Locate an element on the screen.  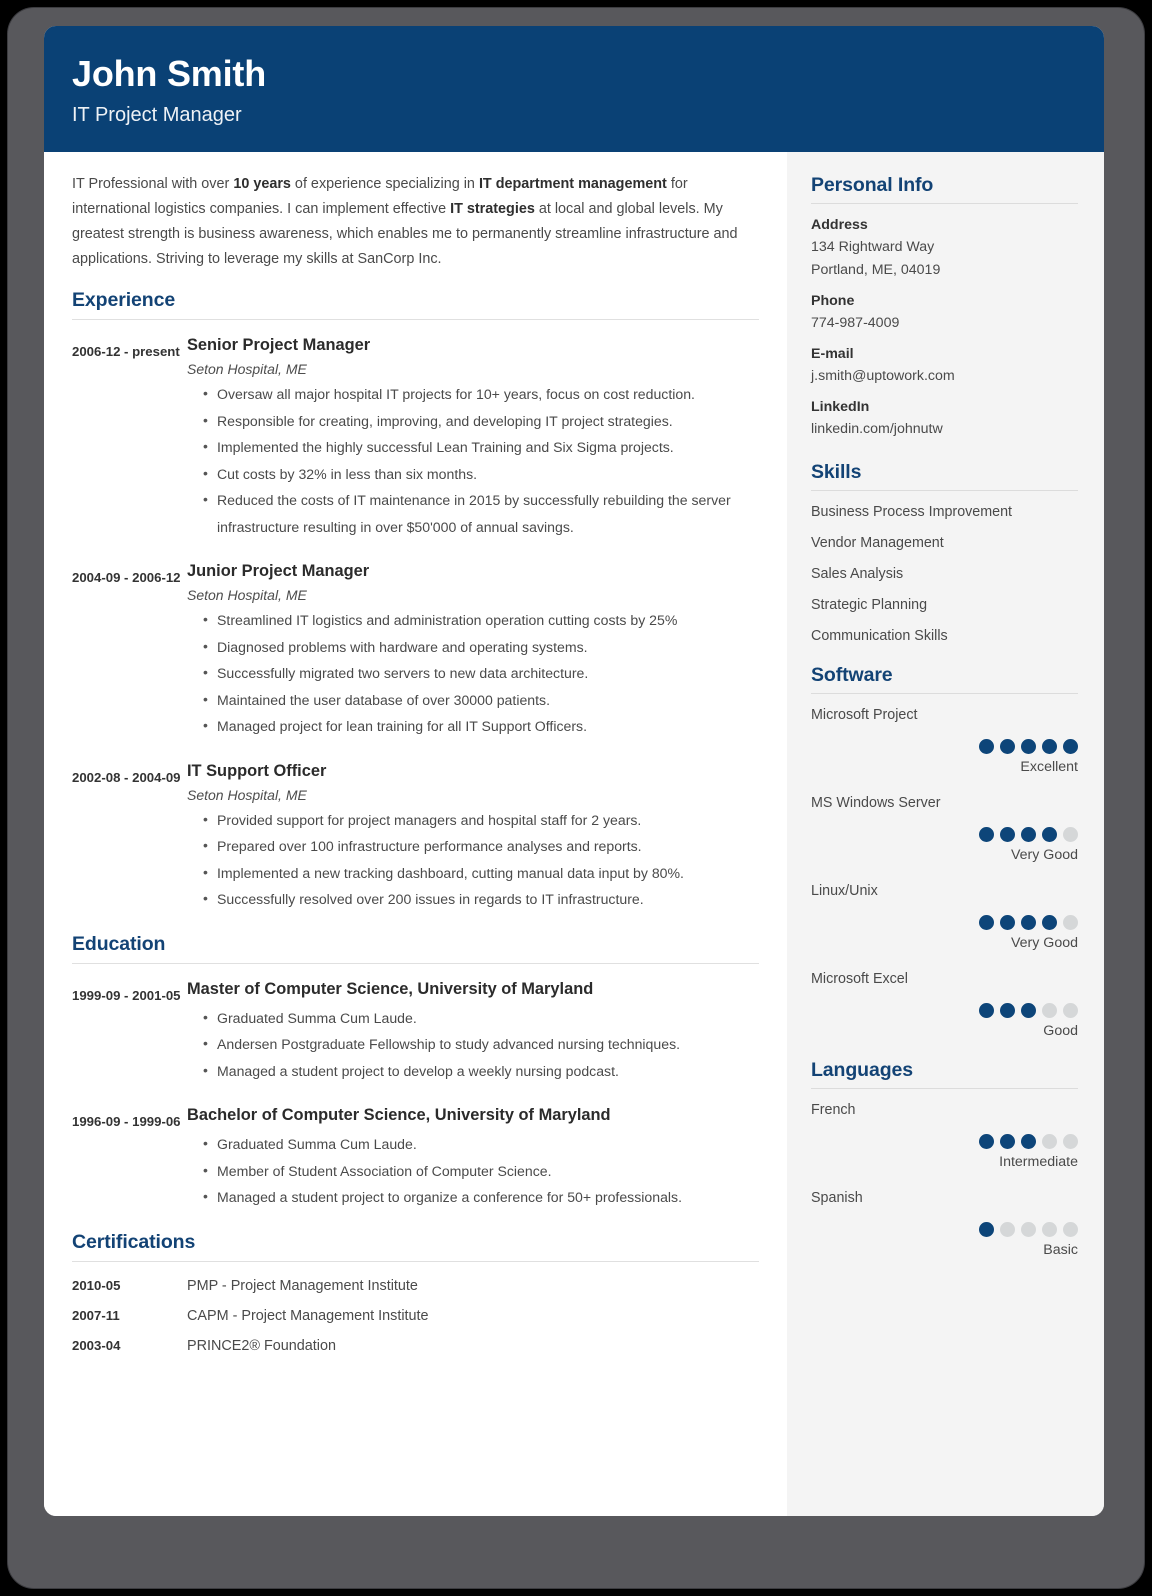
certification-date: 2003-04 is located at coordinates (96, 1345).